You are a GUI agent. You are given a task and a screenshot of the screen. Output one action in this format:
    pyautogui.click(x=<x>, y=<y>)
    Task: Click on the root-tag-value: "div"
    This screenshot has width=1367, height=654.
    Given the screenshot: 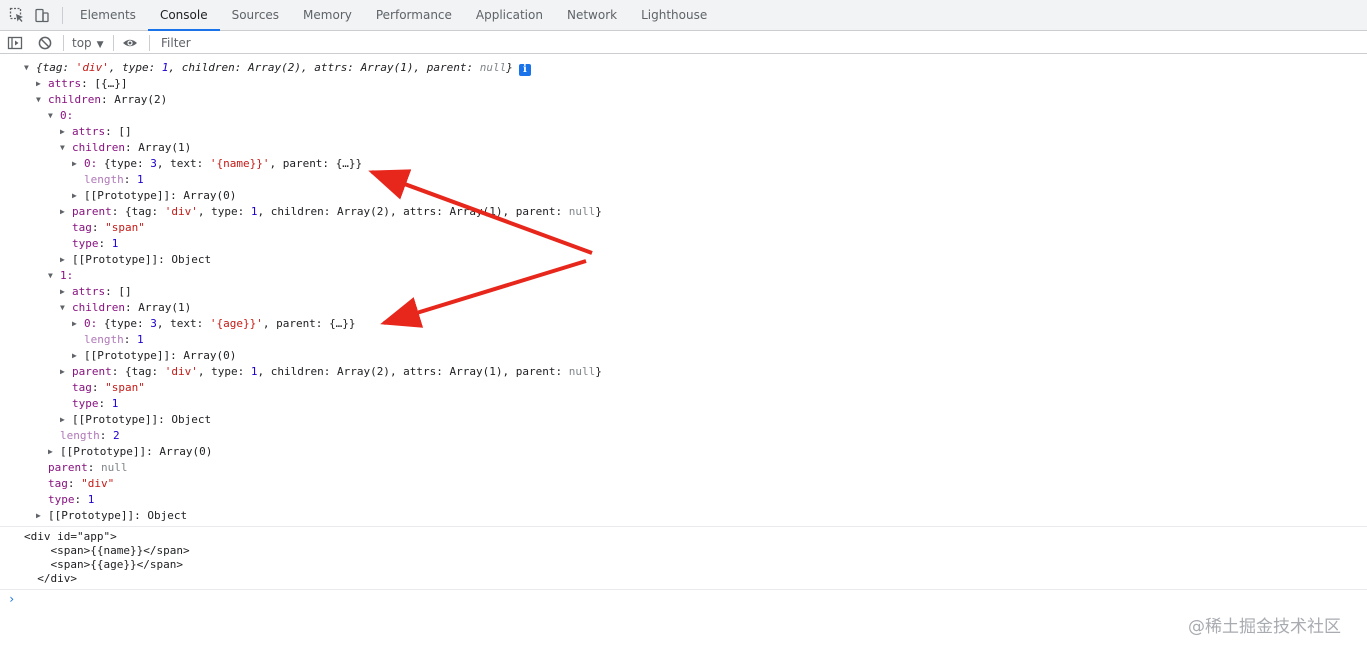 What is the action you would take?
    pyautogui.click(x=98, y=483)
    